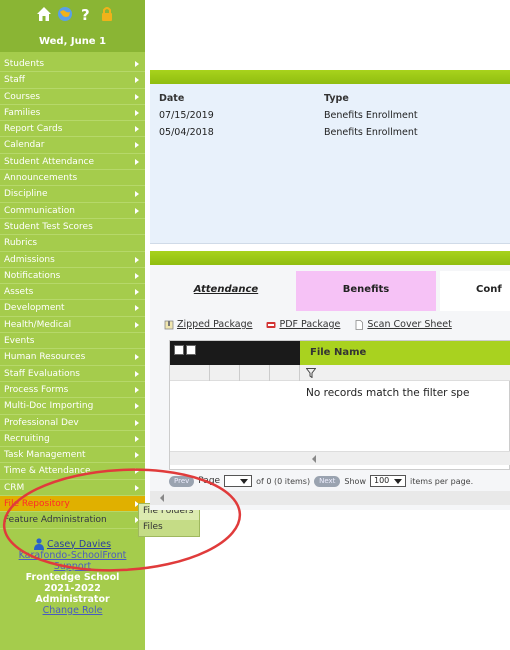 This screenshot has width=510, height=650. Describe the element at coordinates (72, 194) in the screenshot. I see `sidebar-item-discipline: Discipline` at that location.